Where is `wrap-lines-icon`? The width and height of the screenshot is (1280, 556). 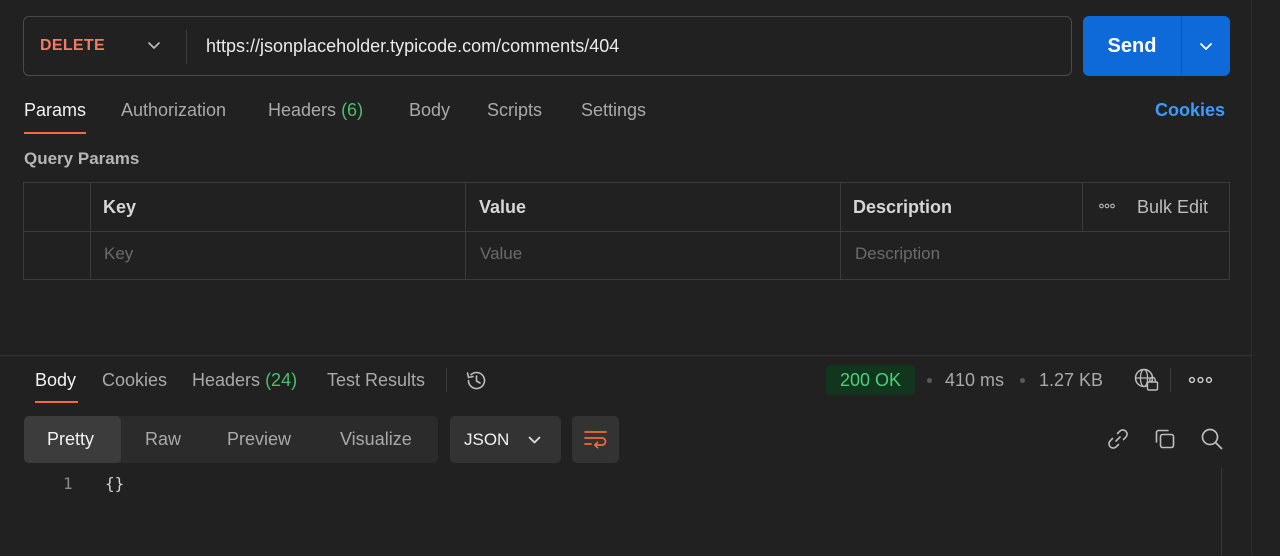
wrap-lines-icon is located at coordinates (595, 440).